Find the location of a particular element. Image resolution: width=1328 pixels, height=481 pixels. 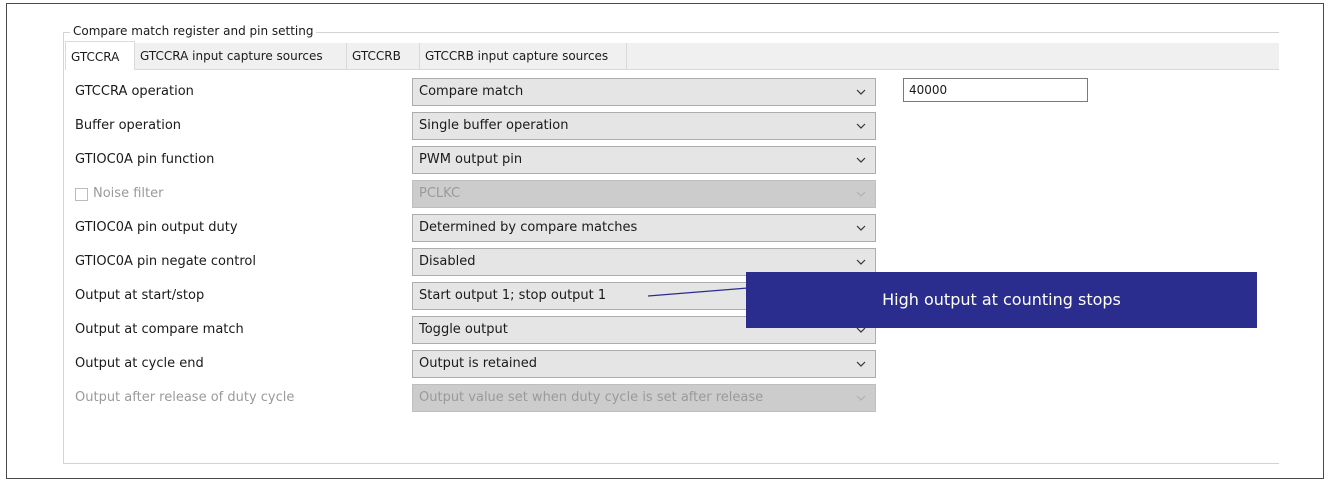

callout-leader-line is located at coordinates (698, 292).